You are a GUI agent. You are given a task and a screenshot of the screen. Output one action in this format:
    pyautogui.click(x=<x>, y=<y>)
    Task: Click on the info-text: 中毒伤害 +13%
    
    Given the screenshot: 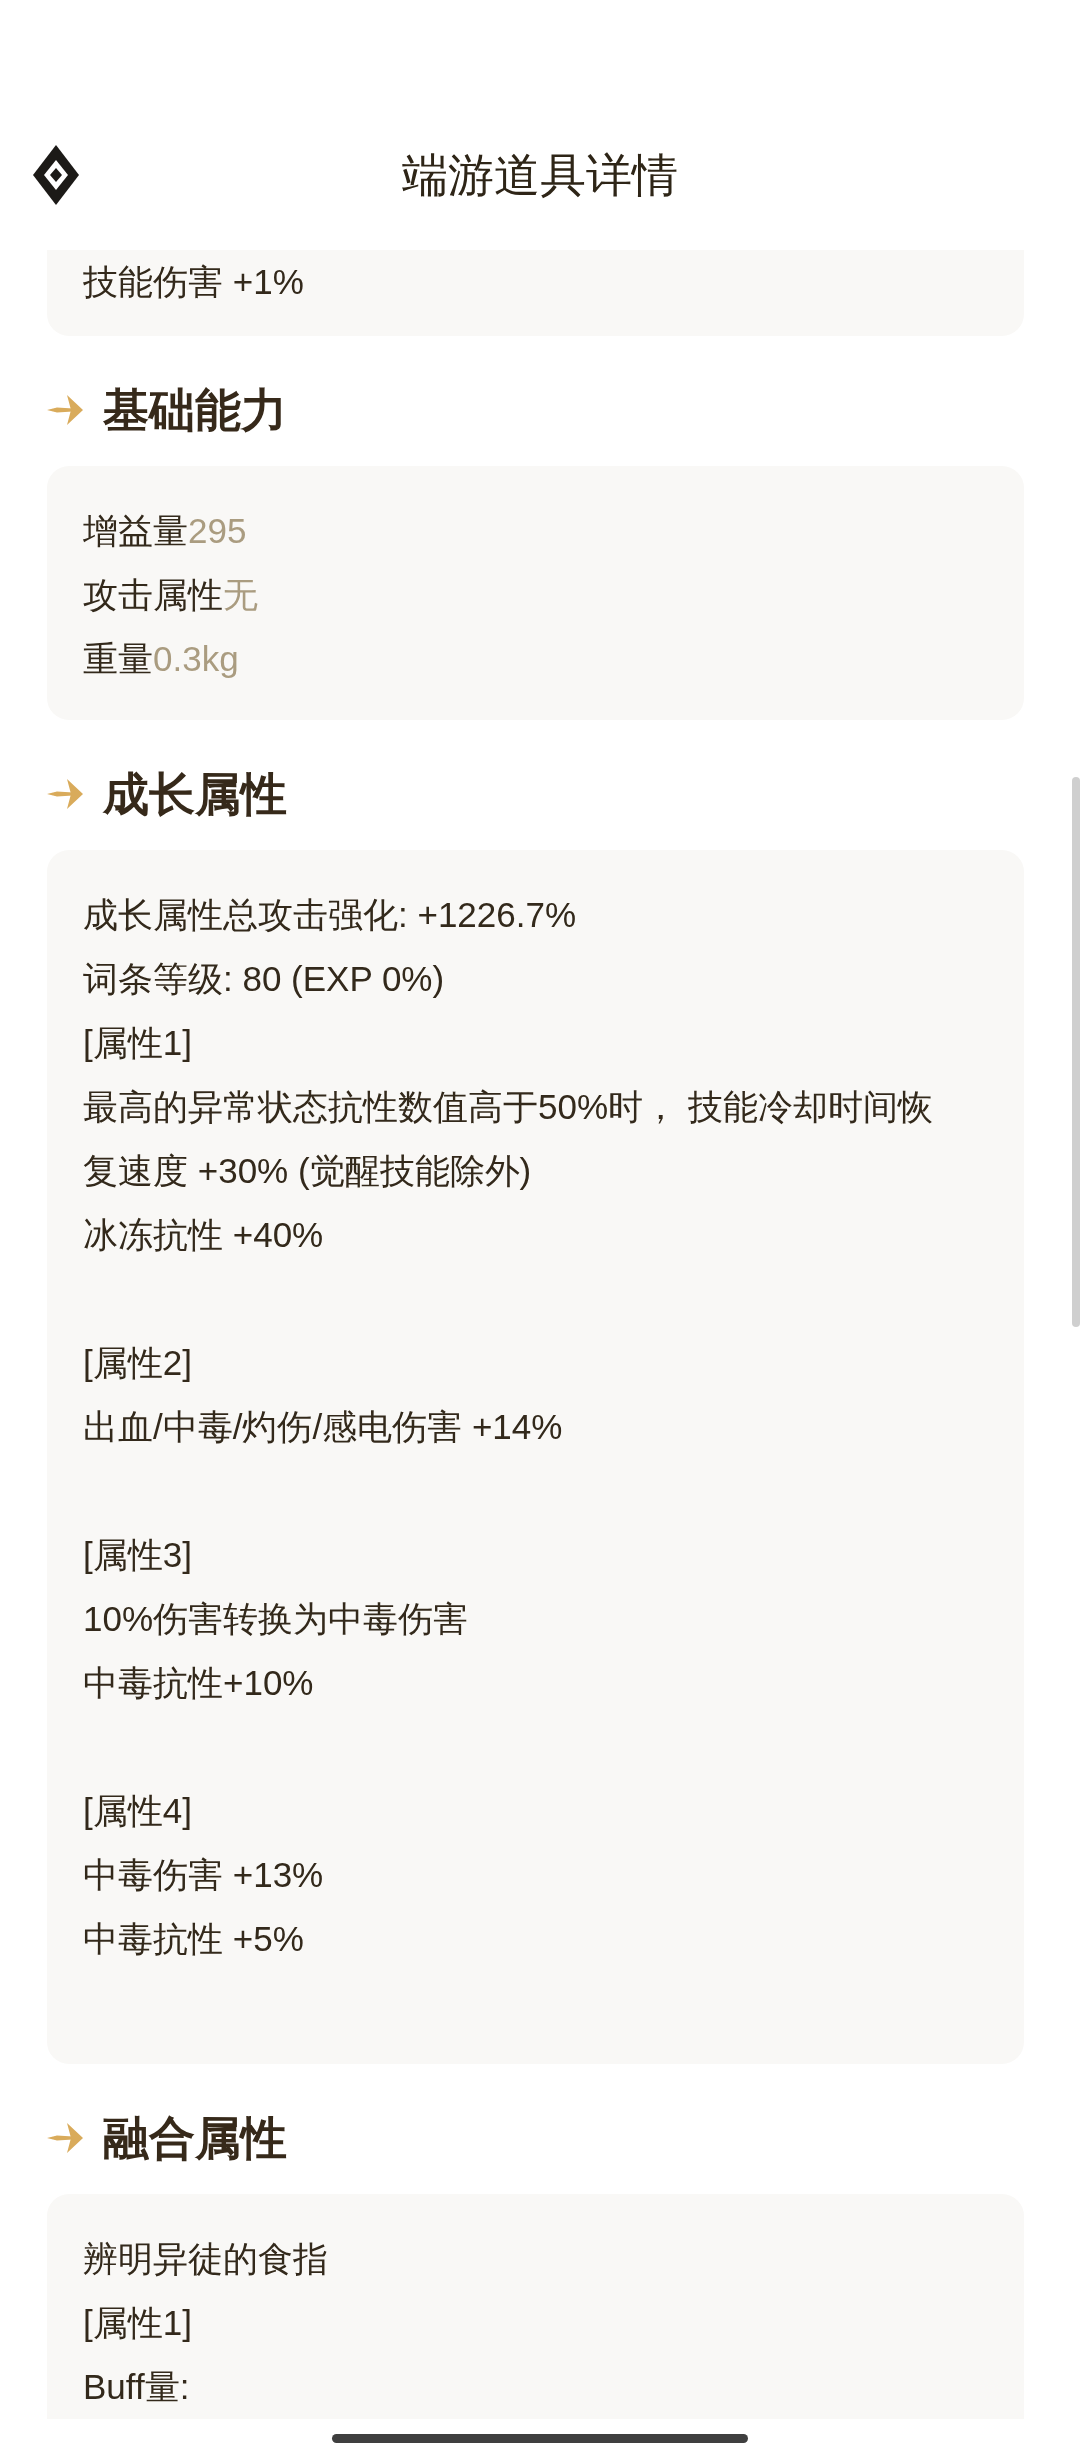 What is the action you would take?
    pyautogui.click(x=204, y=1875)
    